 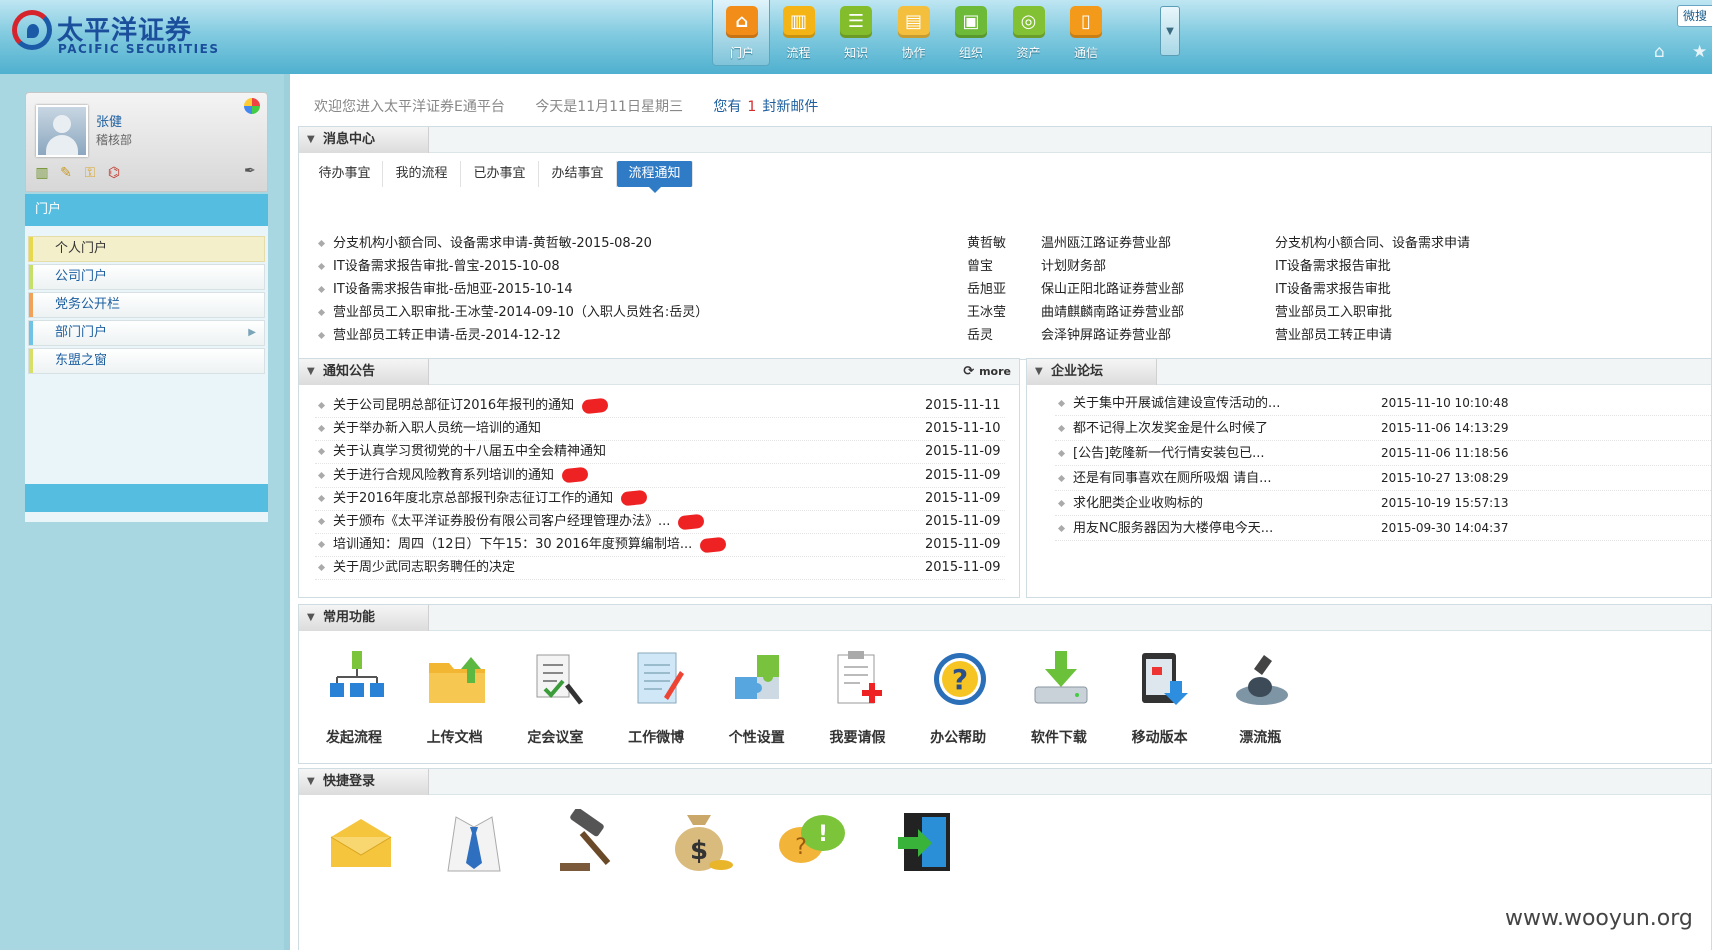 What do you see at coordinates (613, 475) in the screenshot?
I see `notice-title: 关于进行合规风险教育系列培训的通知` at bounding box center [613, 475].